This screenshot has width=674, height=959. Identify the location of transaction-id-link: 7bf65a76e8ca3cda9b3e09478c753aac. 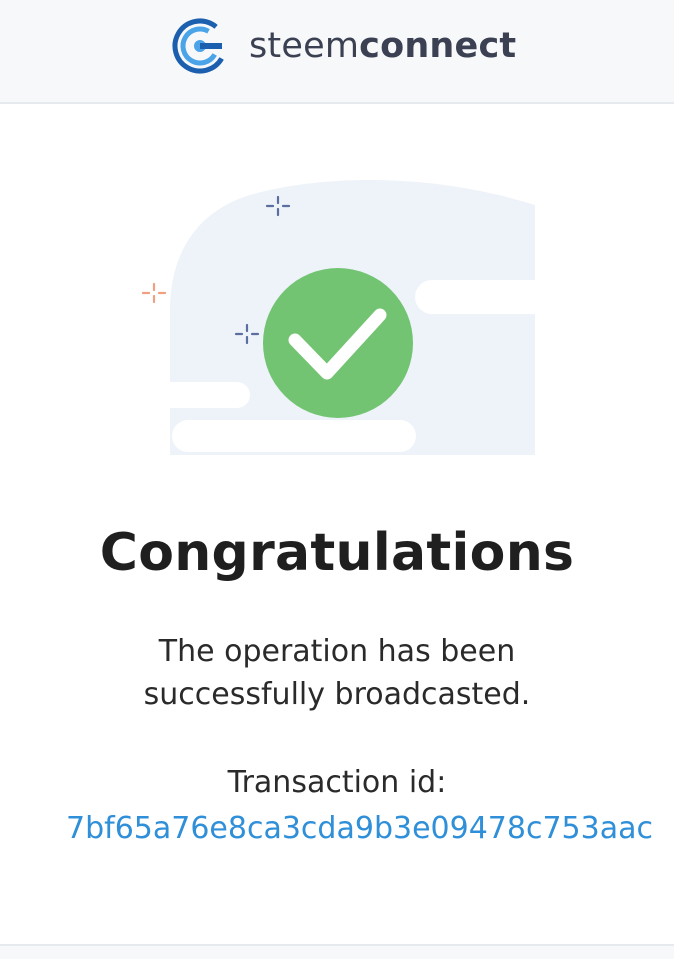
(370, 829).